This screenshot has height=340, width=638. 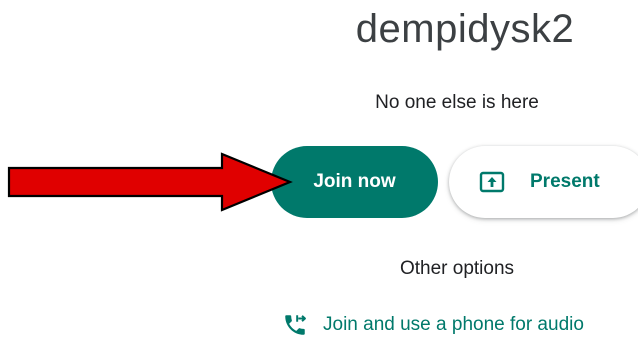 What do you see at coordinates (150, 182) in the screenshot?
I see `red-arrow-annotation` at bounding box center [150, 182].